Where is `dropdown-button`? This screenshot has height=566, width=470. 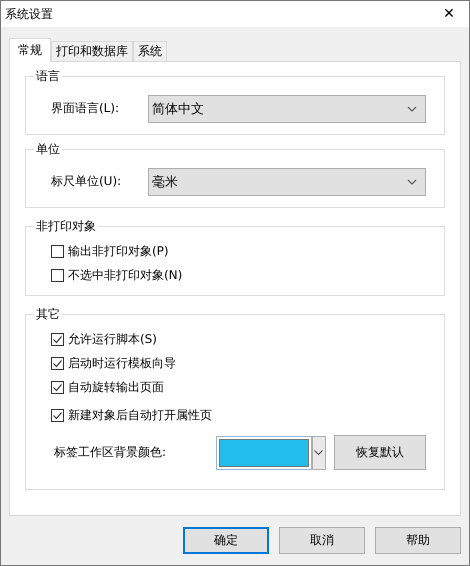 dropdown-button is located at coordinates (319, 453).